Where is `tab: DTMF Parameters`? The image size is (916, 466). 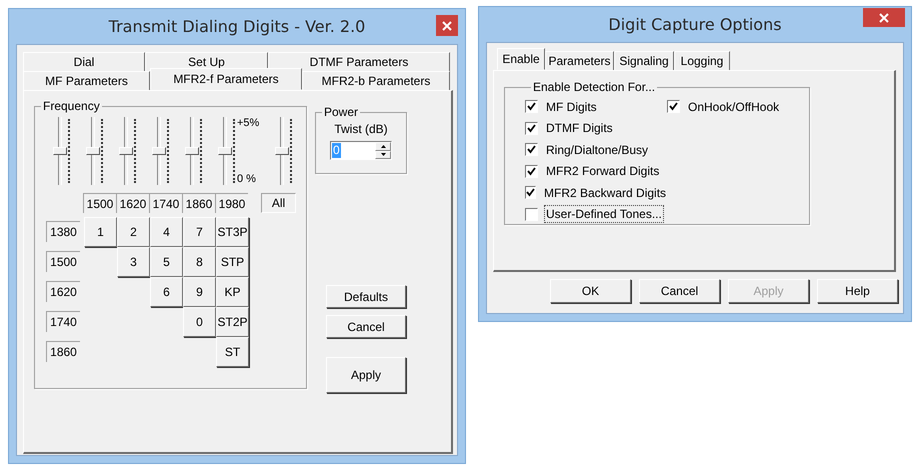 tab: DTMF Parameters is located at coordinates (359, 61).